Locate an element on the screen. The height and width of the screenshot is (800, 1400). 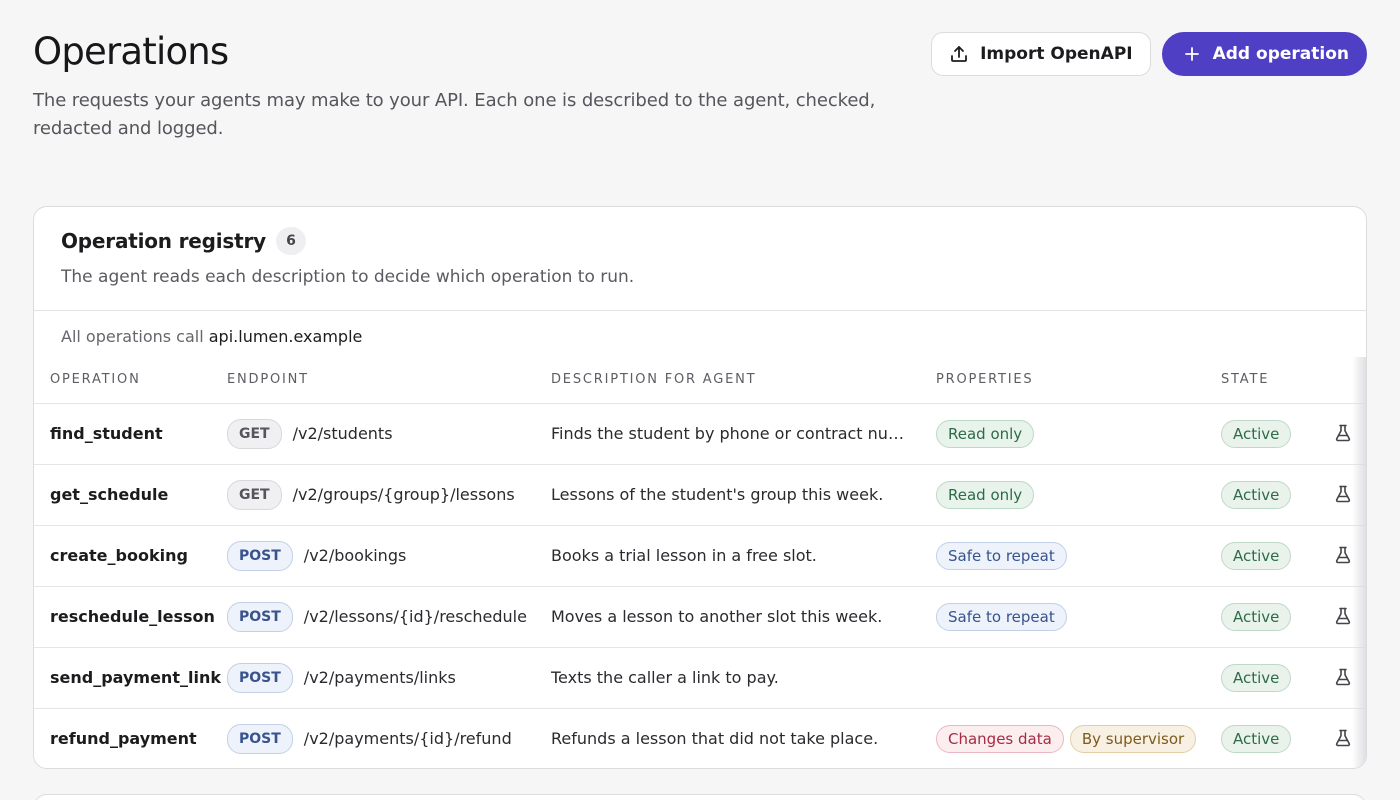
column-header-description: DESCRIPTION FOR AGENT is located at coordinates (654, 380).